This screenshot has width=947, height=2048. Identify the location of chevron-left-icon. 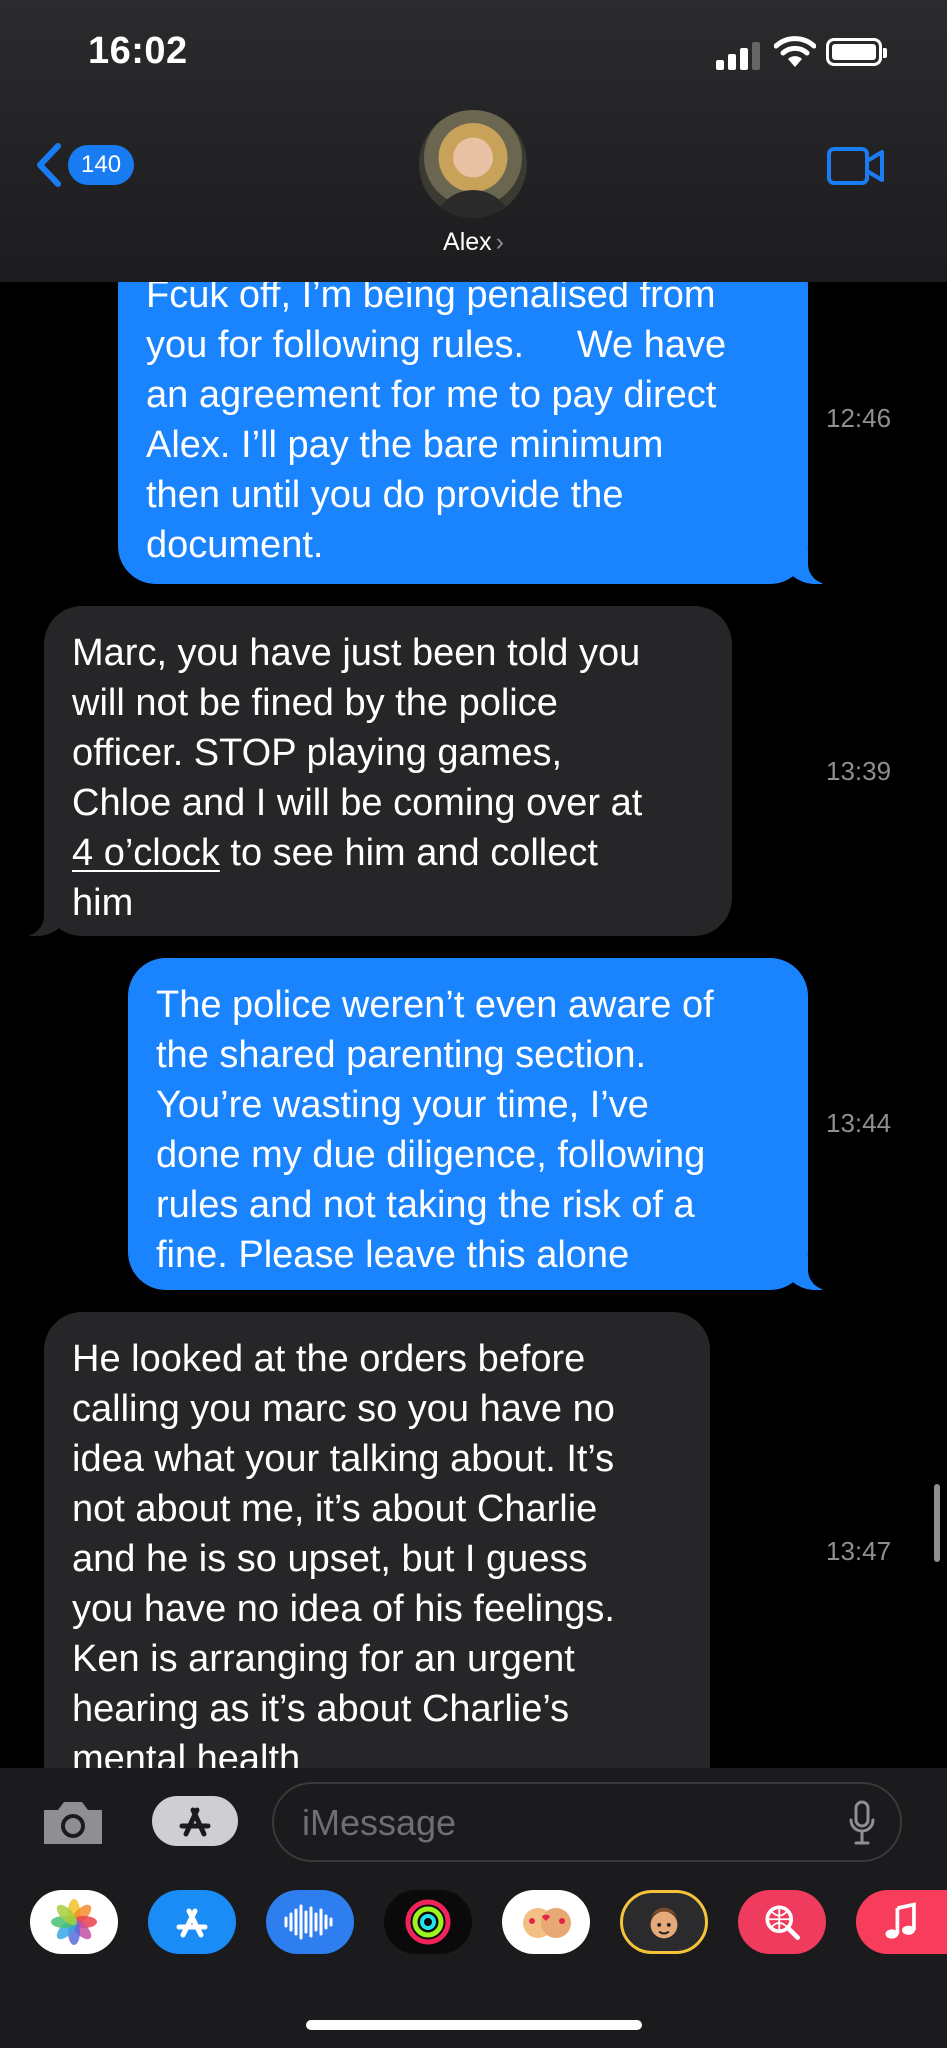
(49, 165).